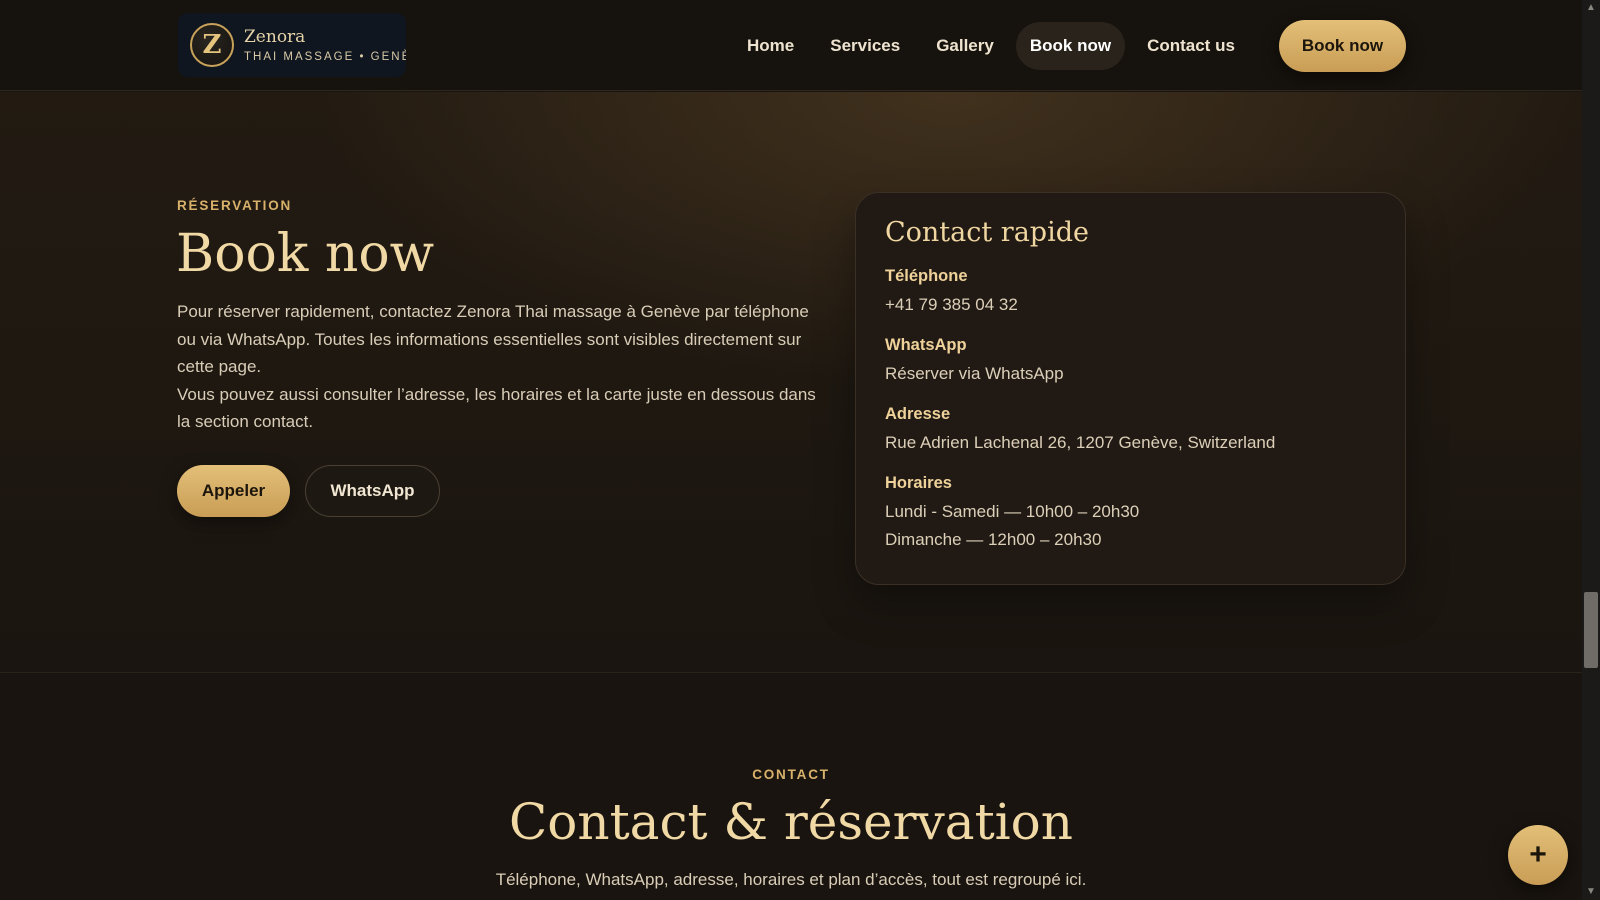 Image resolution: width=1600 pixels, height=900 pixels. Describe the element at coordinates (918, 414) in the screenshot. I see `address-label: Adresse` at that location.